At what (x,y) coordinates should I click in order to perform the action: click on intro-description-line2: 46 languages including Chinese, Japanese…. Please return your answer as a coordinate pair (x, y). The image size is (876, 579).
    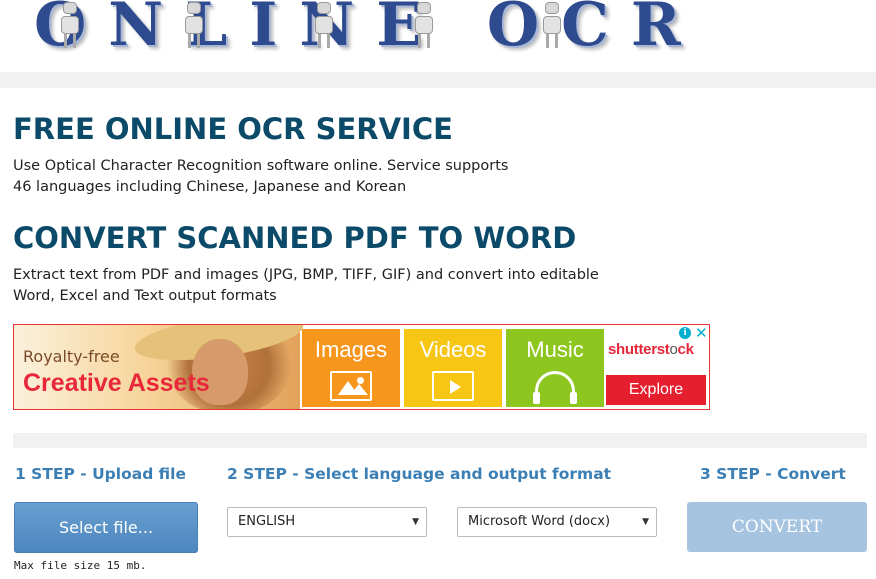
    Looking at the image, I should click on (333, 187).